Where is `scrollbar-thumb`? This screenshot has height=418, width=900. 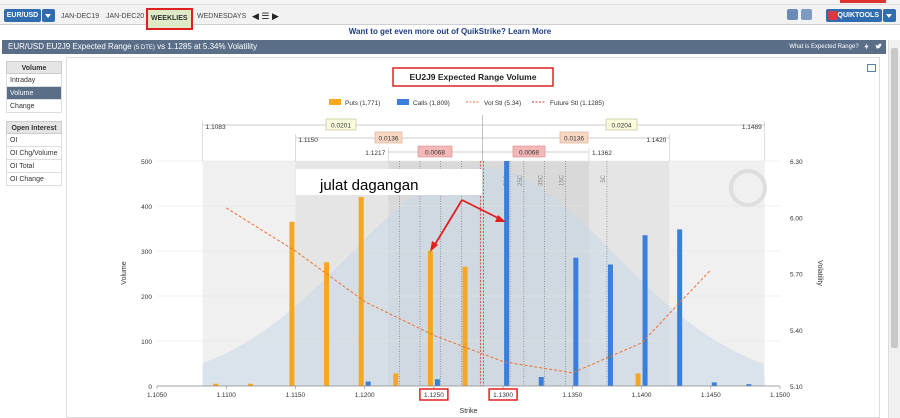 scrollbar-thumb is located at coordinates (894, 198).